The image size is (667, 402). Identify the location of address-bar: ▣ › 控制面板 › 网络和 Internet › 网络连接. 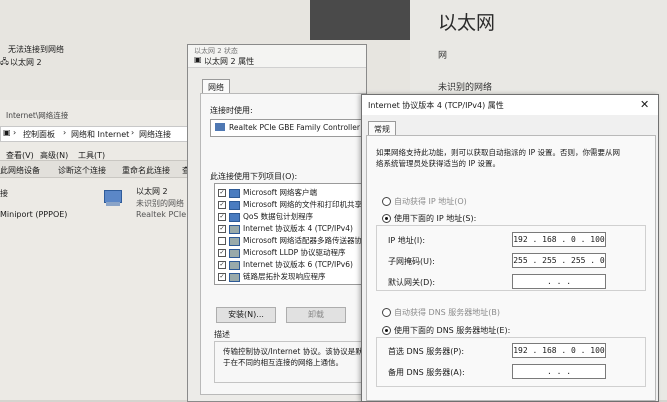
(101, 134).